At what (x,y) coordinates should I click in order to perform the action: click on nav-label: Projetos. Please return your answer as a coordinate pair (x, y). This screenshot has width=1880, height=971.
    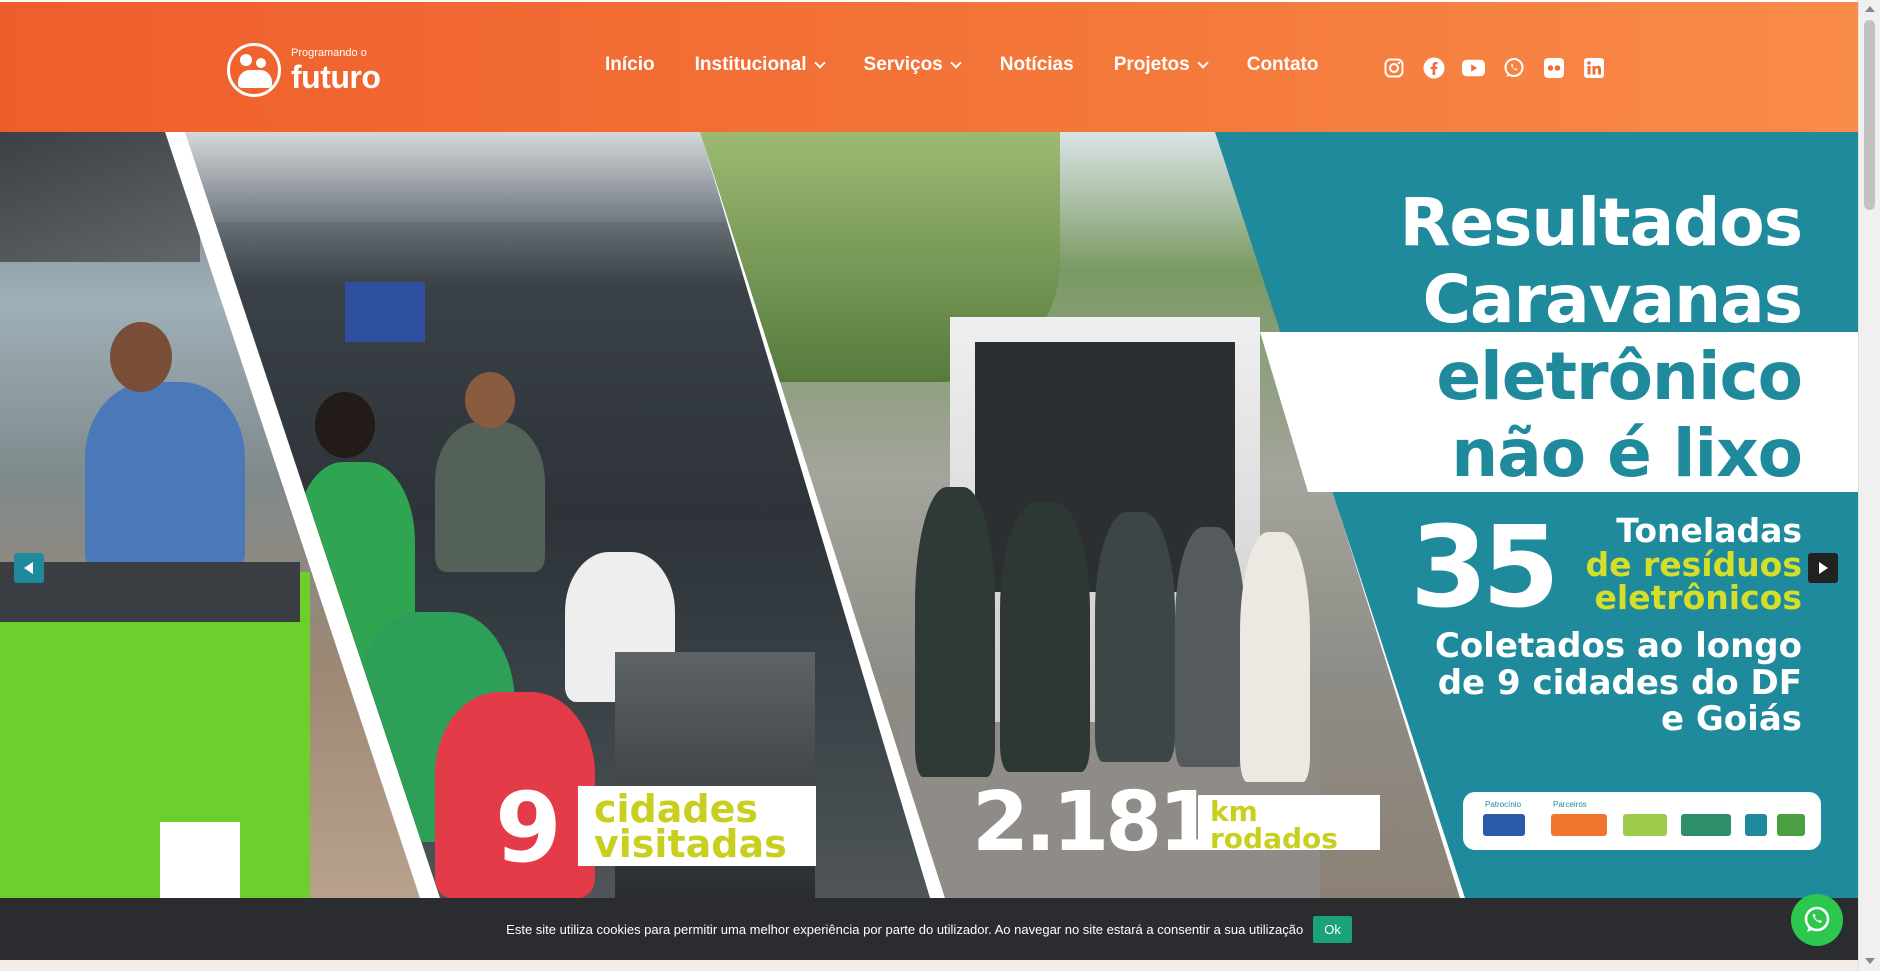
    Looking at the image, I should click on (1151, 64).